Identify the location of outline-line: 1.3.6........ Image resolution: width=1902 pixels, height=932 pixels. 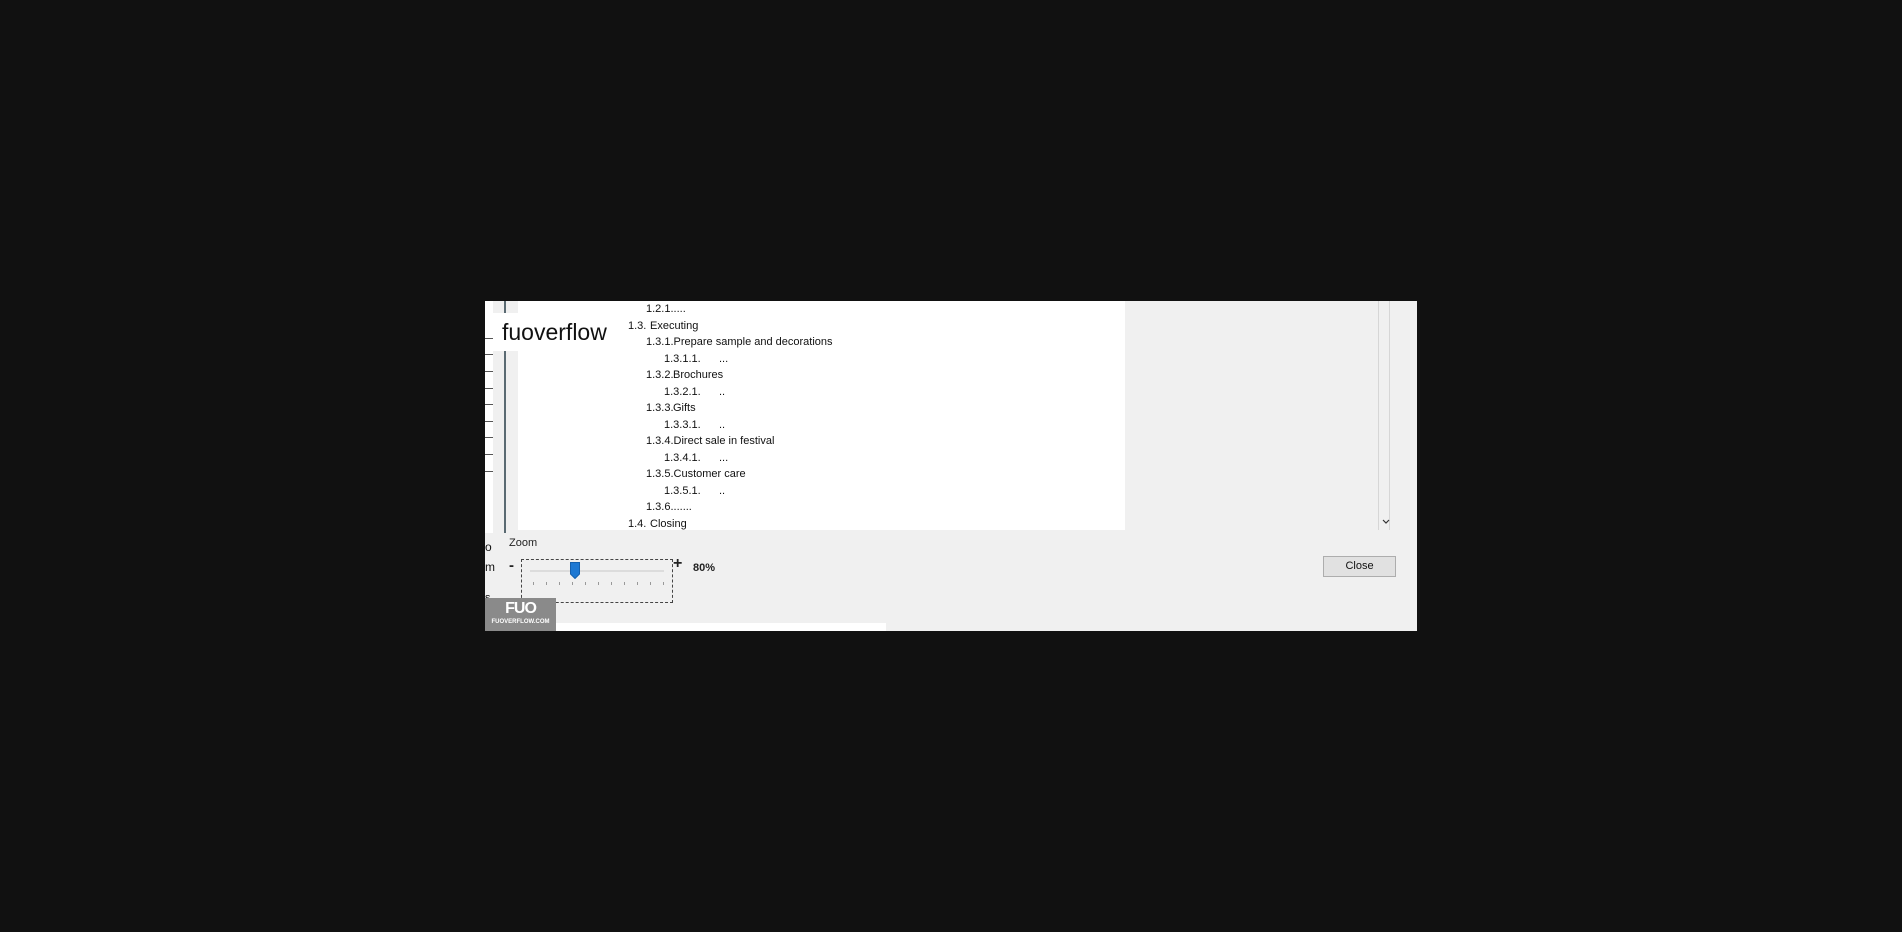
(669, 507).